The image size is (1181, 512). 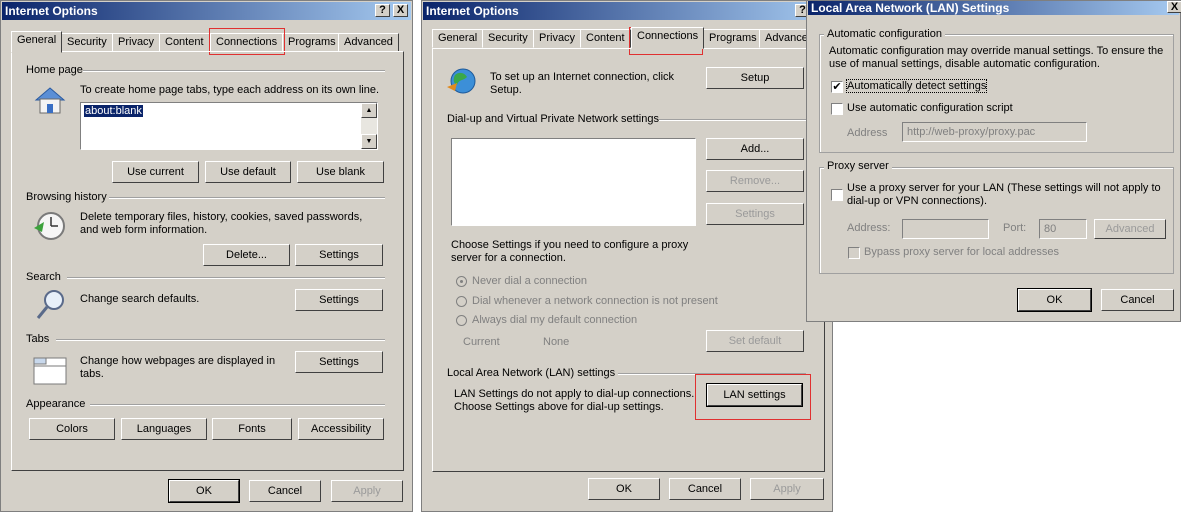 I want to click on tabs-heading: Tabs, so click(x=38, y=339).